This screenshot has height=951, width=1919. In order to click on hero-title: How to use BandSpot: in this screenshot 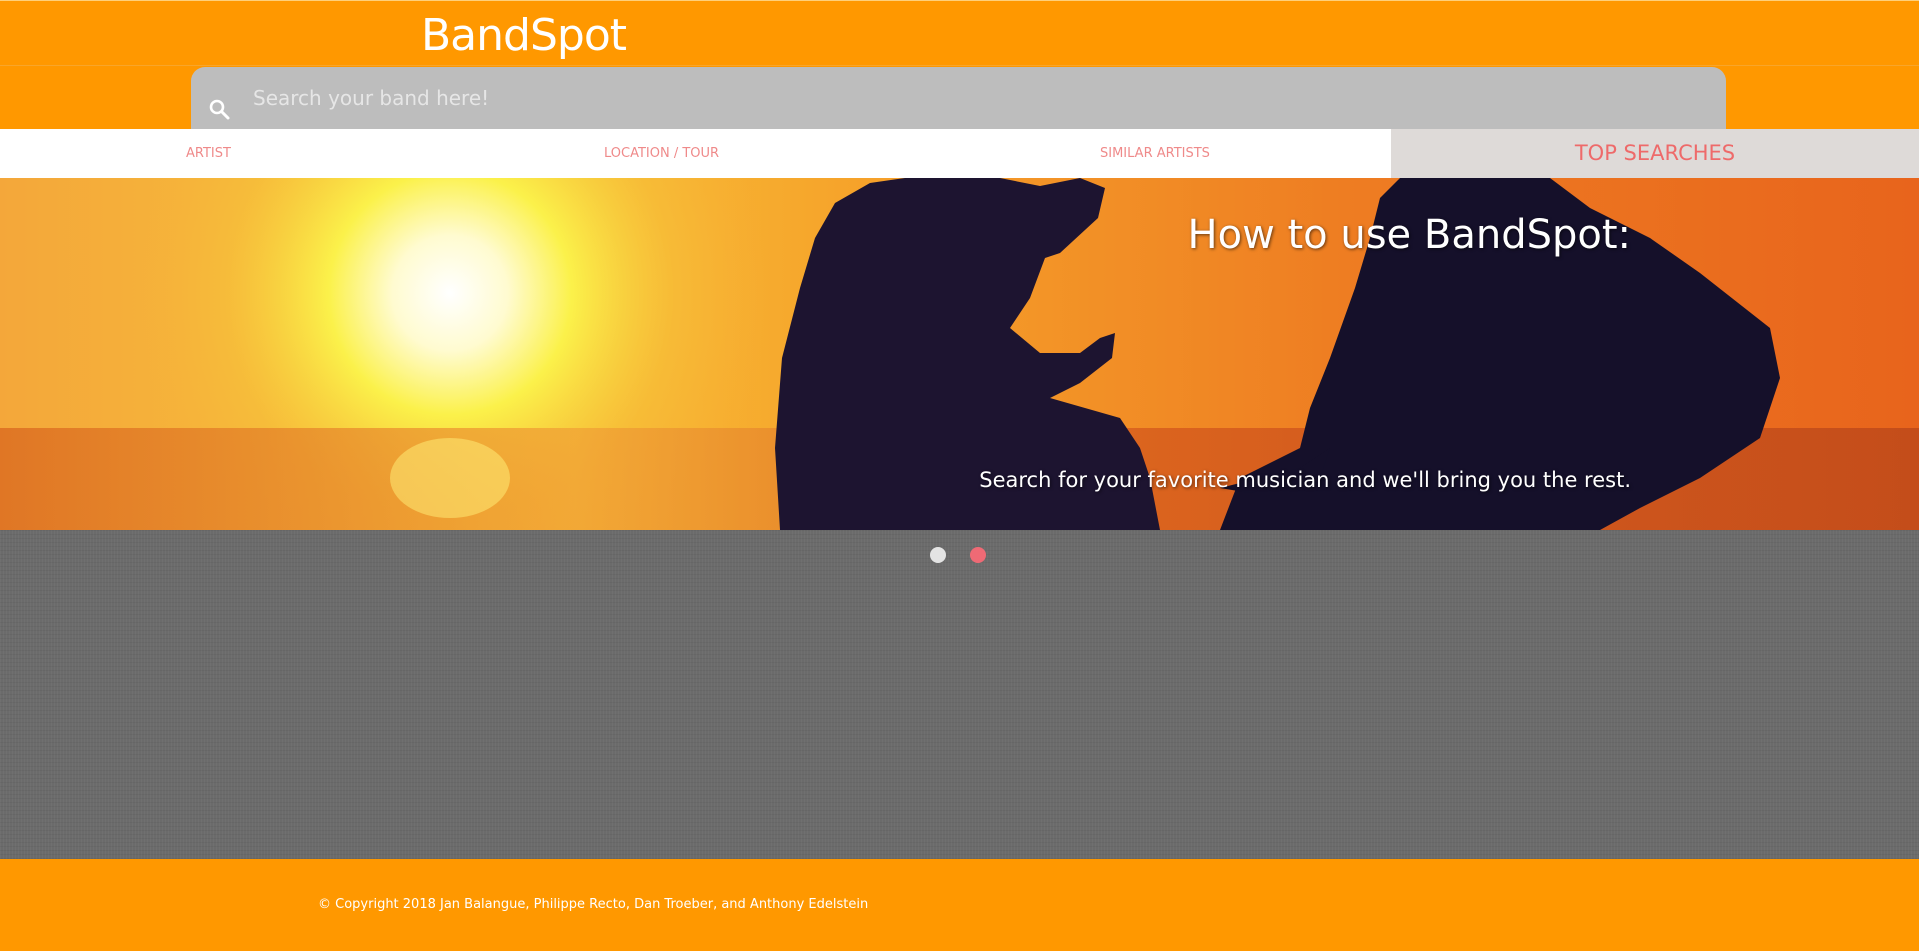, I will do `click(1409, 235)`.